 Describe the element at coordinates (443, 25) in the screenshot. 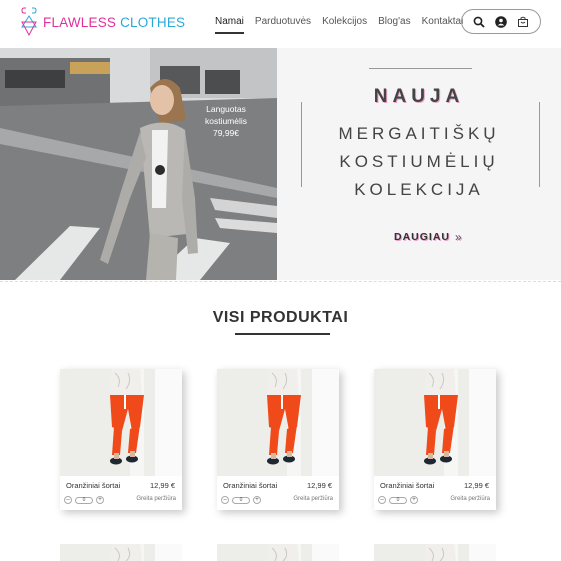

I see `nav-item-kontaktai: Kontaktai` at that location.